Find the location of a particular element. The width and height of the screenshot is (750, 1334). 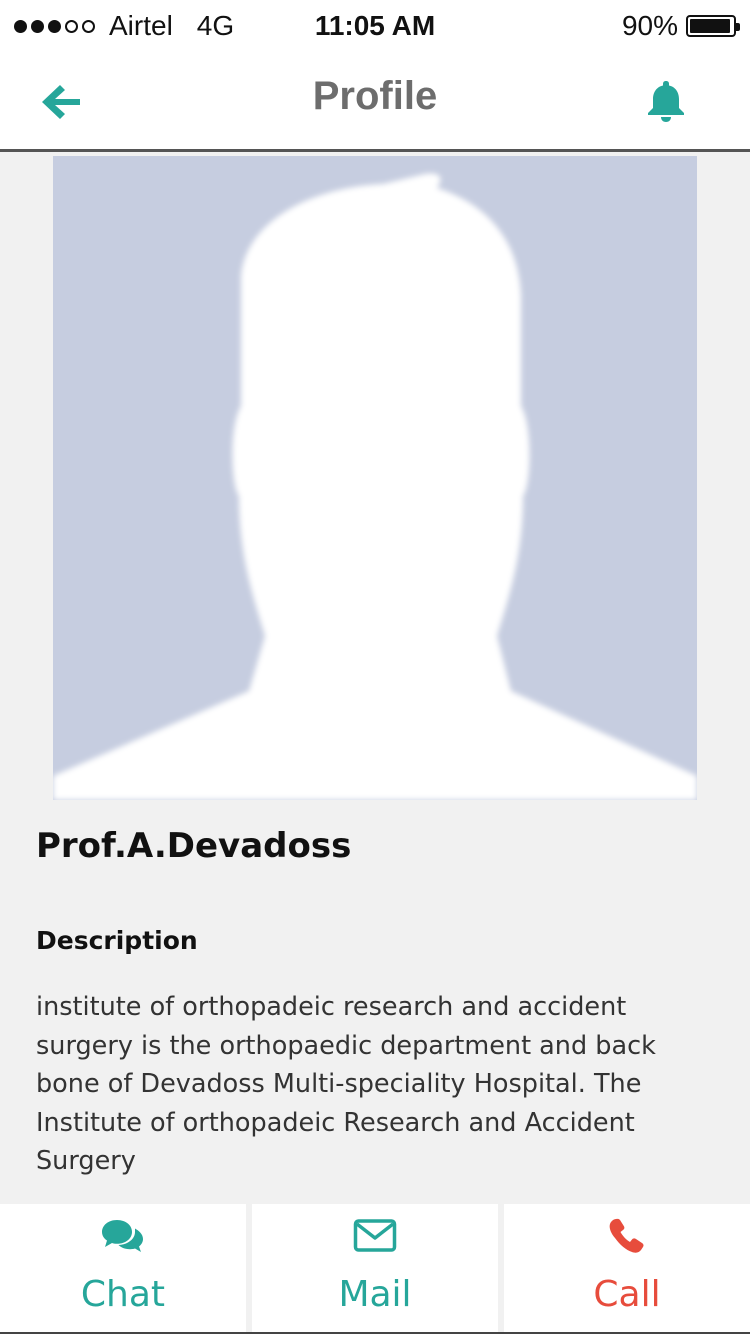

profile-name: Prof.A.Devadoss is located at coordinates (194, 846).